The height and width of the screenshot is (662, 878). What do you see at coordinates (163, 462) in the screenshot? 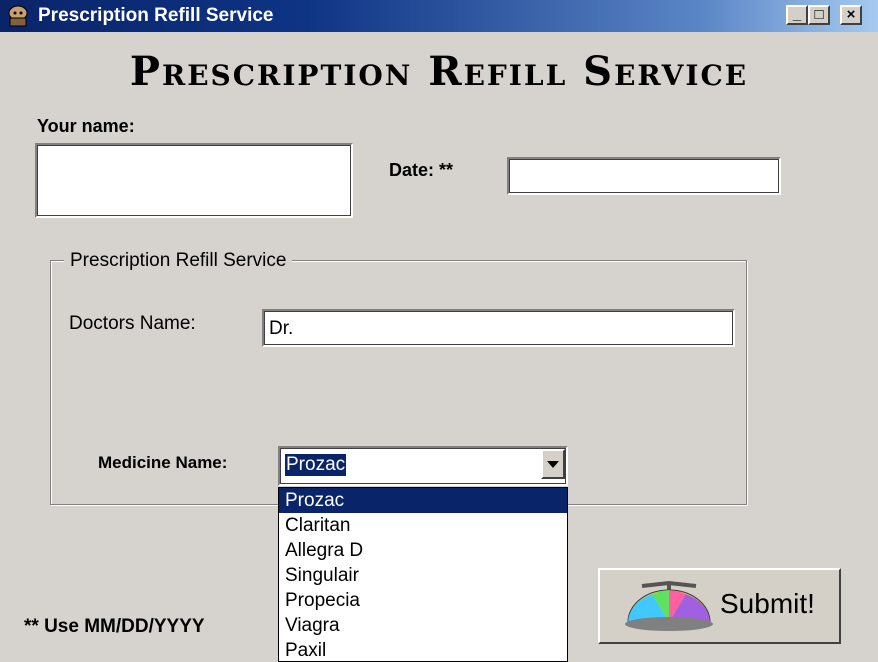
I see `medicine-name-label: Medicine Name:` at bounding box center [163, 462].